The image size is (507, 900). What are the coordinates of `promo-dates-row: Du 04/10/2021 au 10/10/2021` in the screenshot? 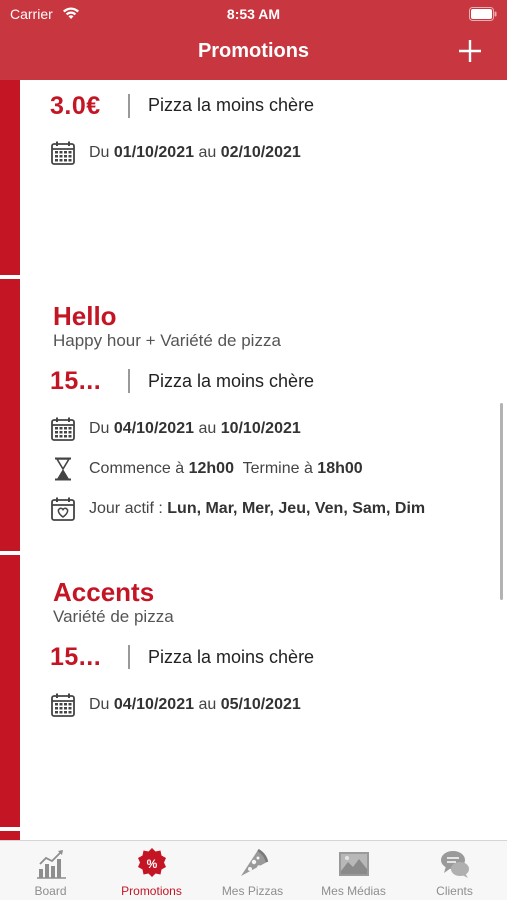 It's located at (175, 429).